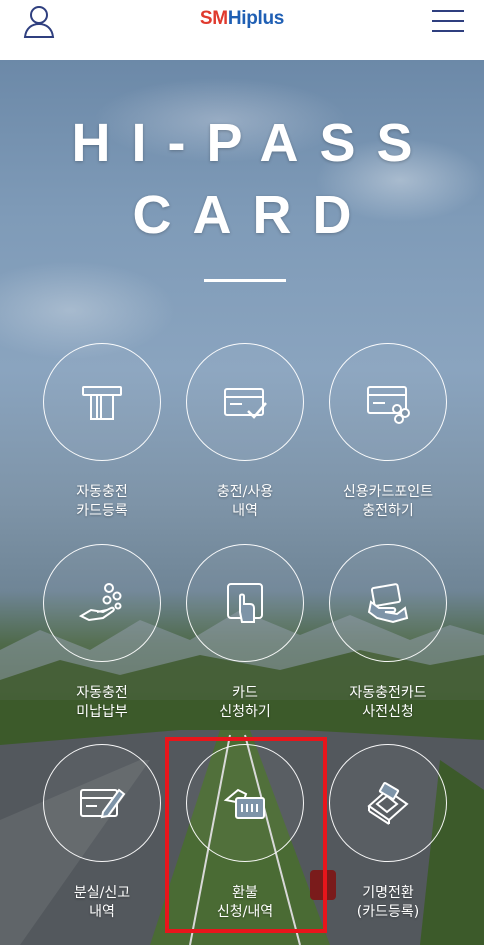 This screenshot has width=484, height=945. Describe the element at coordinates (102, 511) in the screenshot. I see `menu-label-line2: 카드등록` at that location.